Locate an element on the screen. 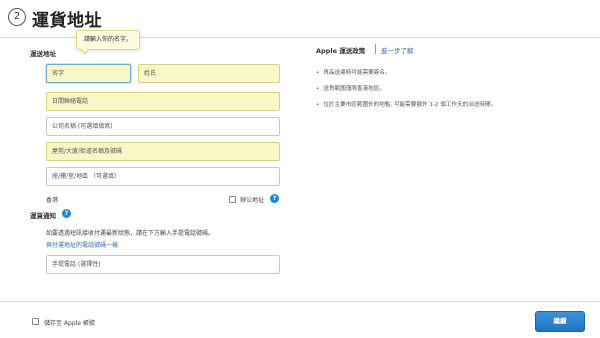  street-input: 屋苑/大廈/街道名稱及號碼 is located at coordinates (163, 151).